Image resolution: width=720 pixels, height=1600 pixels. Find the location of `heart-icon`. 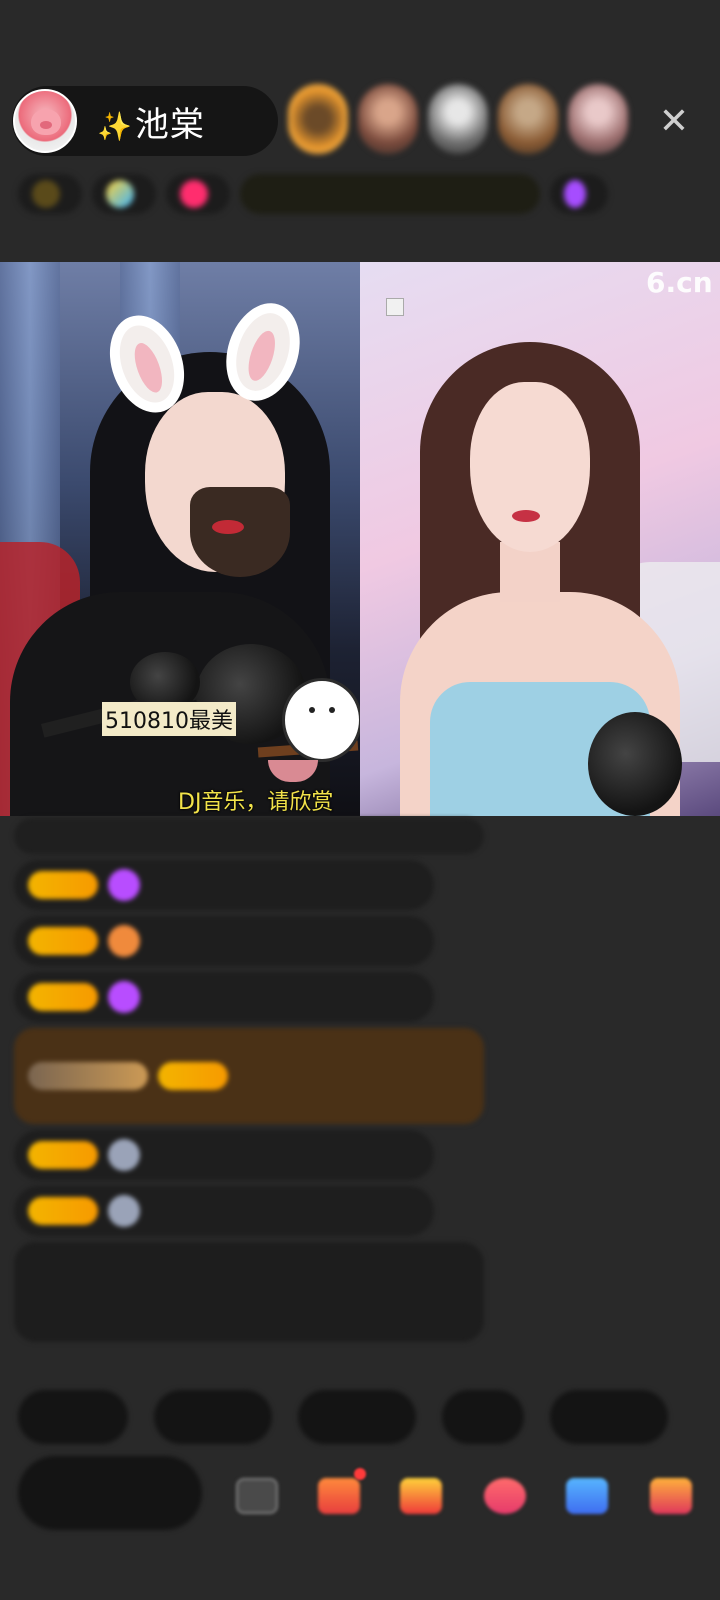

heart-icon is located at coordinates (505, 1496).